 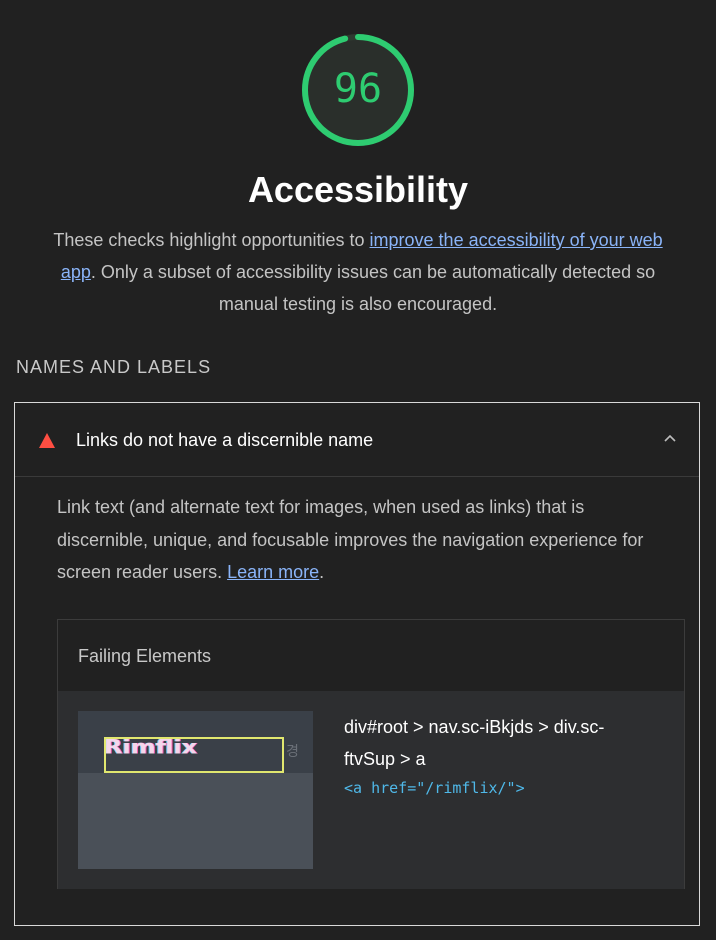 I want to click on description-text: These checks highlight opportunities to, so click(x=211, y=240).